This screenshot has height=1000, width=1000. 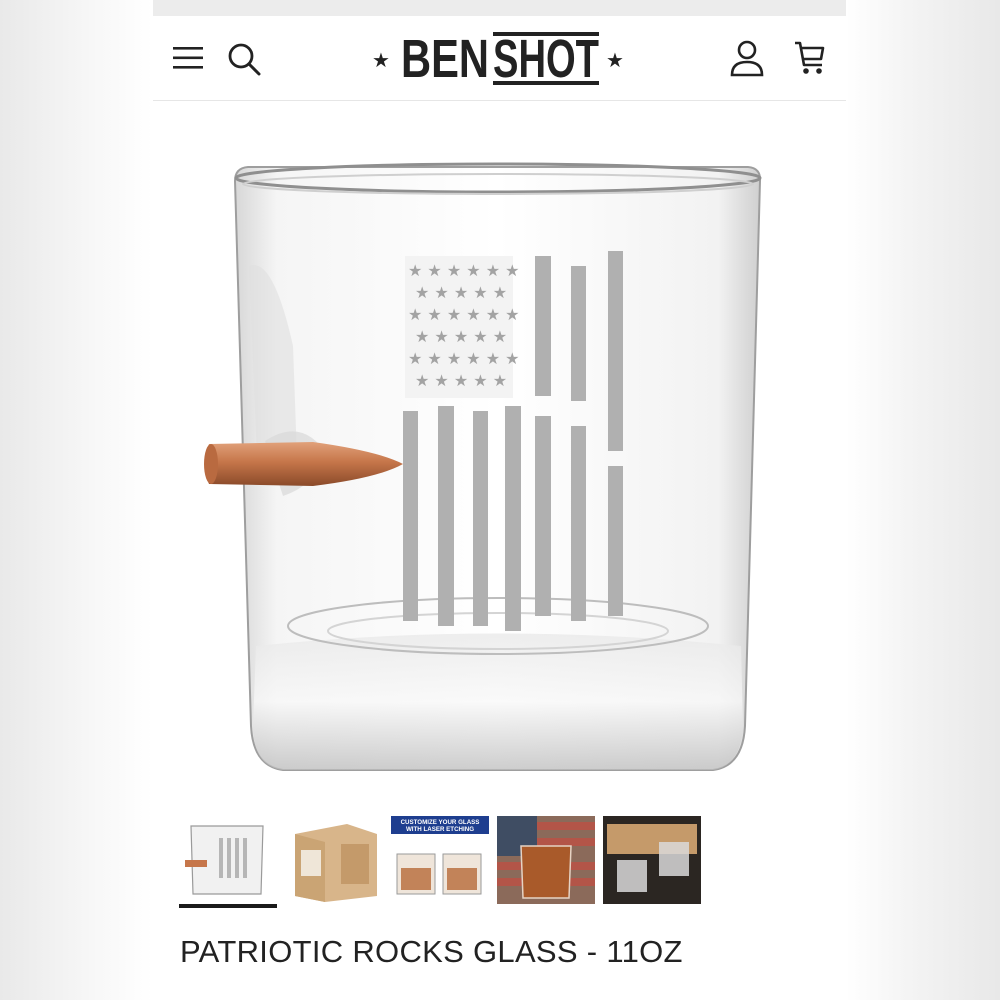 I want to click on thumbnail-strip: CUSTOMIZE YOUR GLASS WITH LASER ETCHING, so click(x=440, y=864).